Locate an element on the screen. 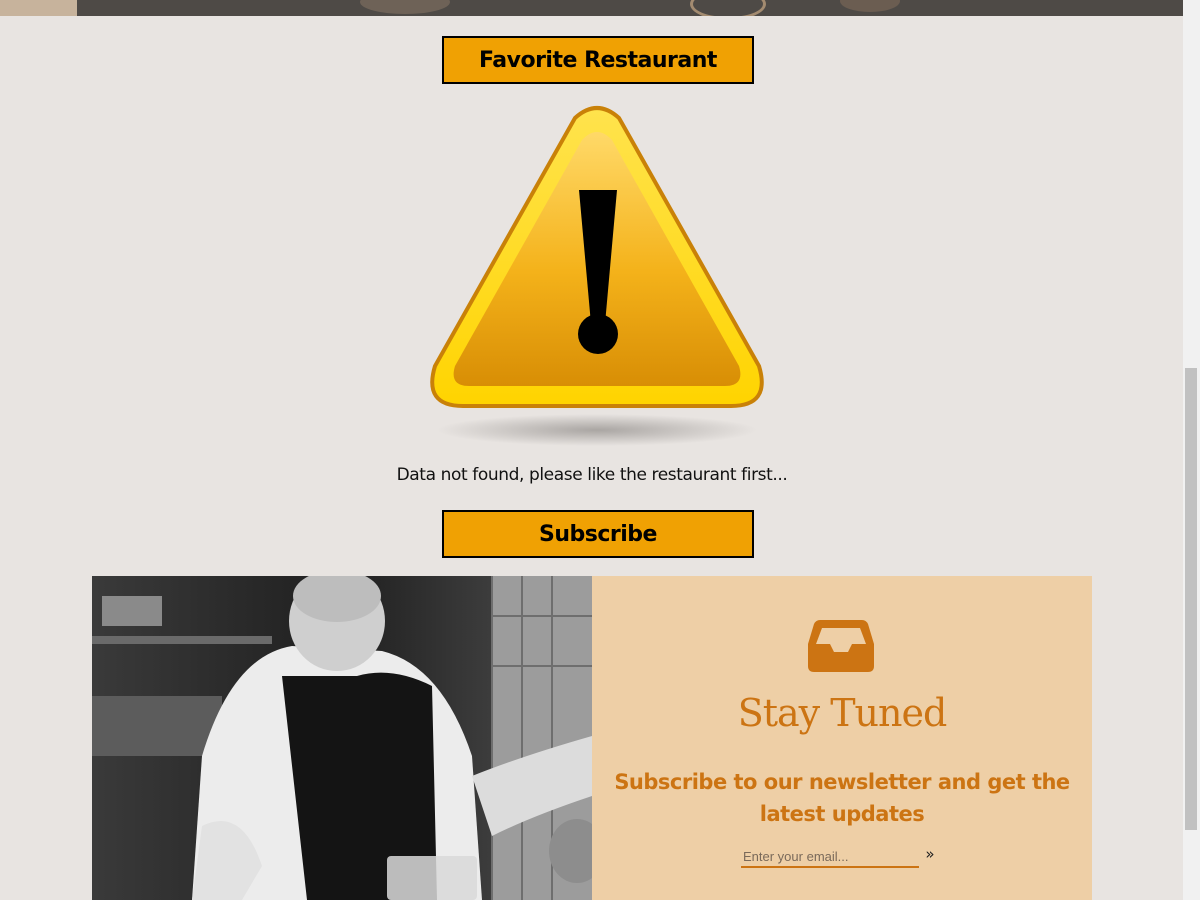 This screenshot has width=1200, height=900. subscribe-button: Subscribe is located at coordinates (598, 534).